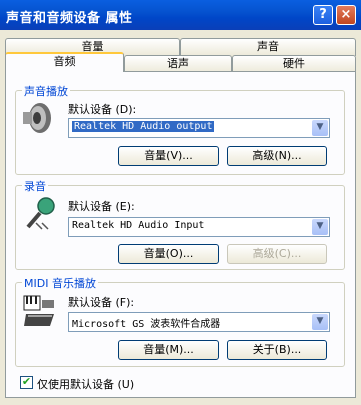  I want to click on title-bar: 声音和音频设备 属性 ? ×, so click(180, 15).